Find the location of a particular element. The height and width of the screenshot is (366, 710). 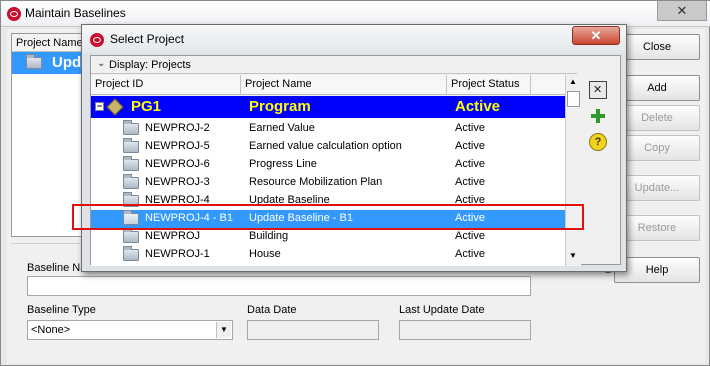

collapse-icon: − is located at coordinates (99, 106).